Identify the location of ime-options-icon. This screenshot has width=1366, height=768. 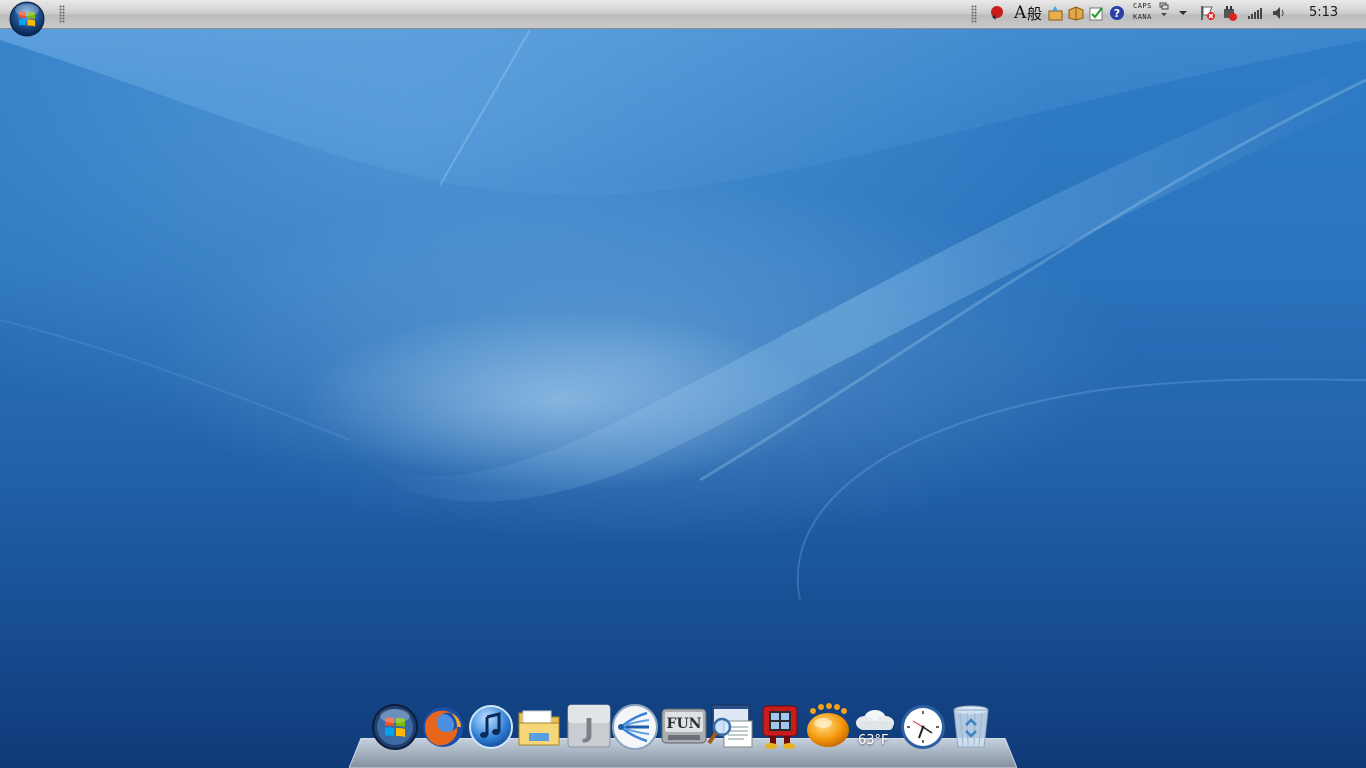
(1164, 9).